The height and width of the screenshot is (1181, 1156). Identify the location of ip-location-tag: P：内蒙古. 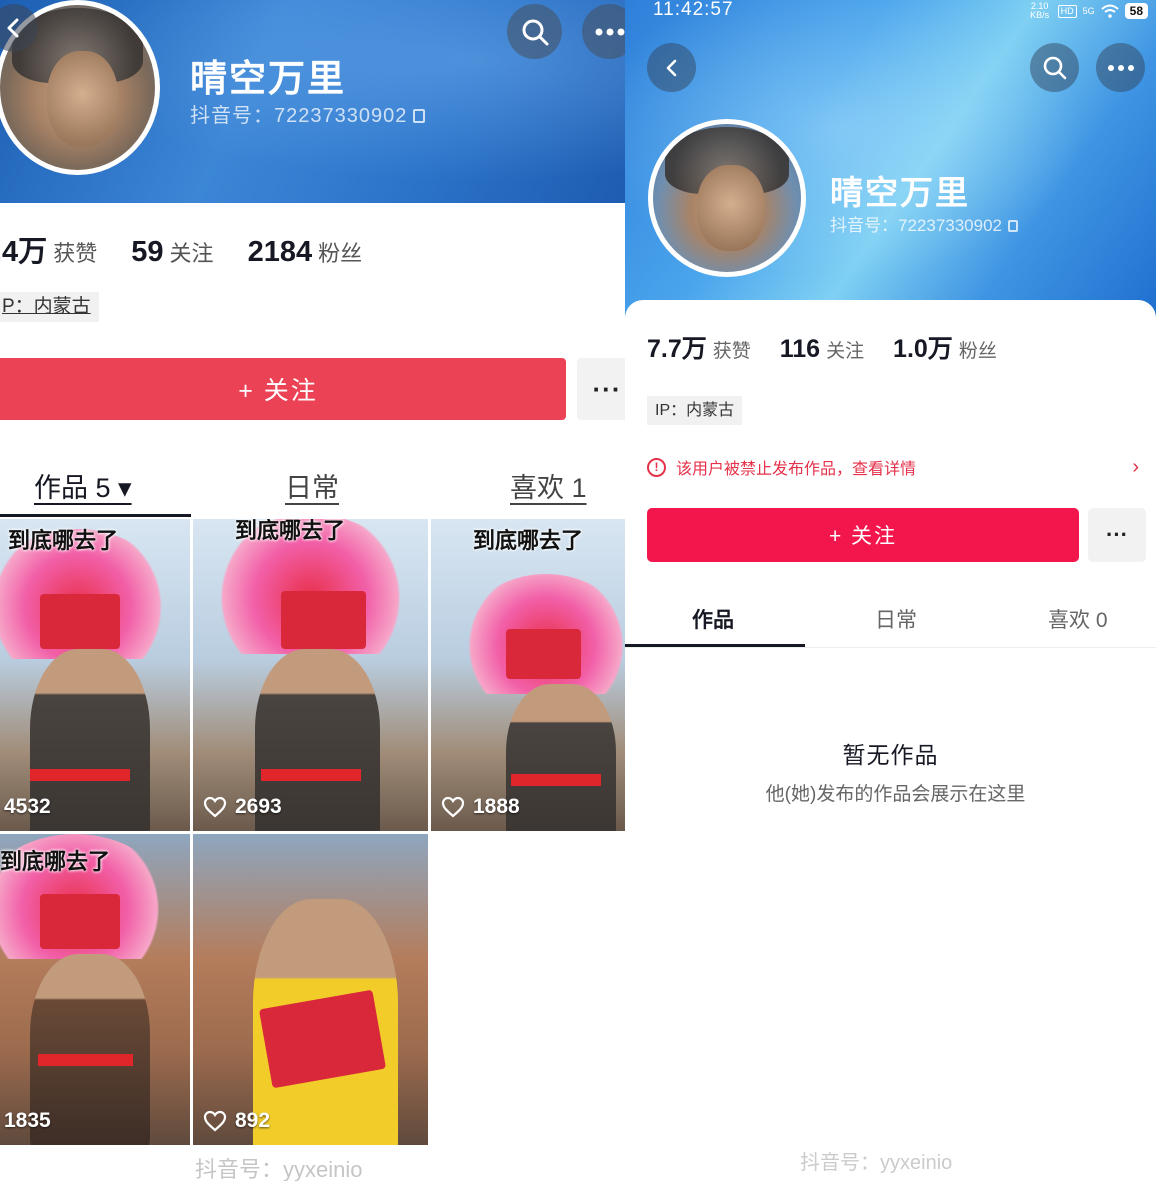
(49, 307).